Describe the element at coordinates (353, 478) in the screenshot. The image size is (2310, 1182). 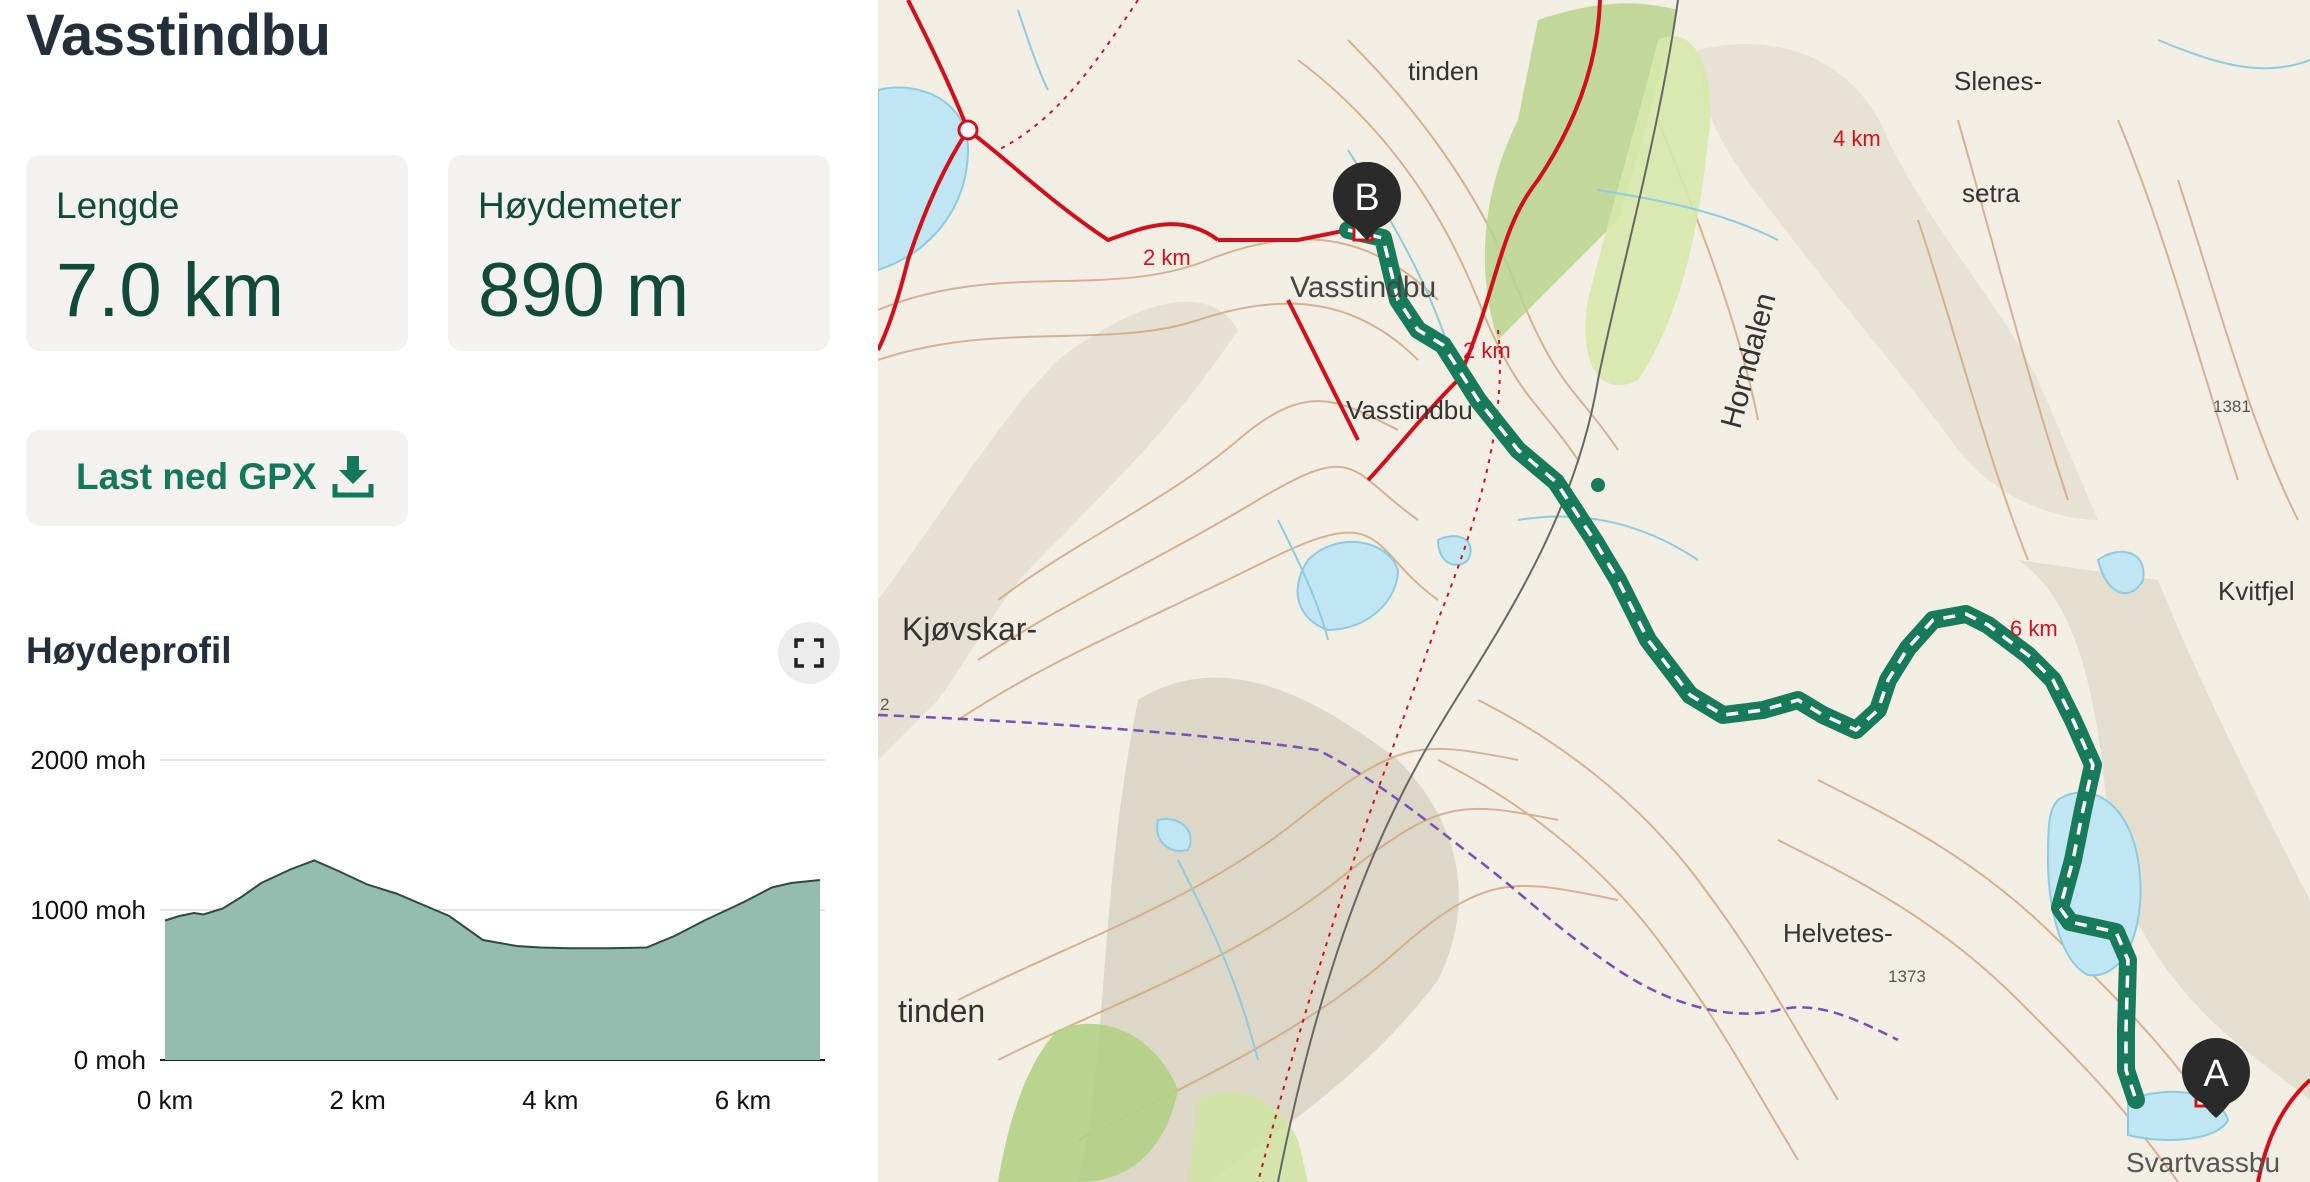
I see `download-icon` at that location.